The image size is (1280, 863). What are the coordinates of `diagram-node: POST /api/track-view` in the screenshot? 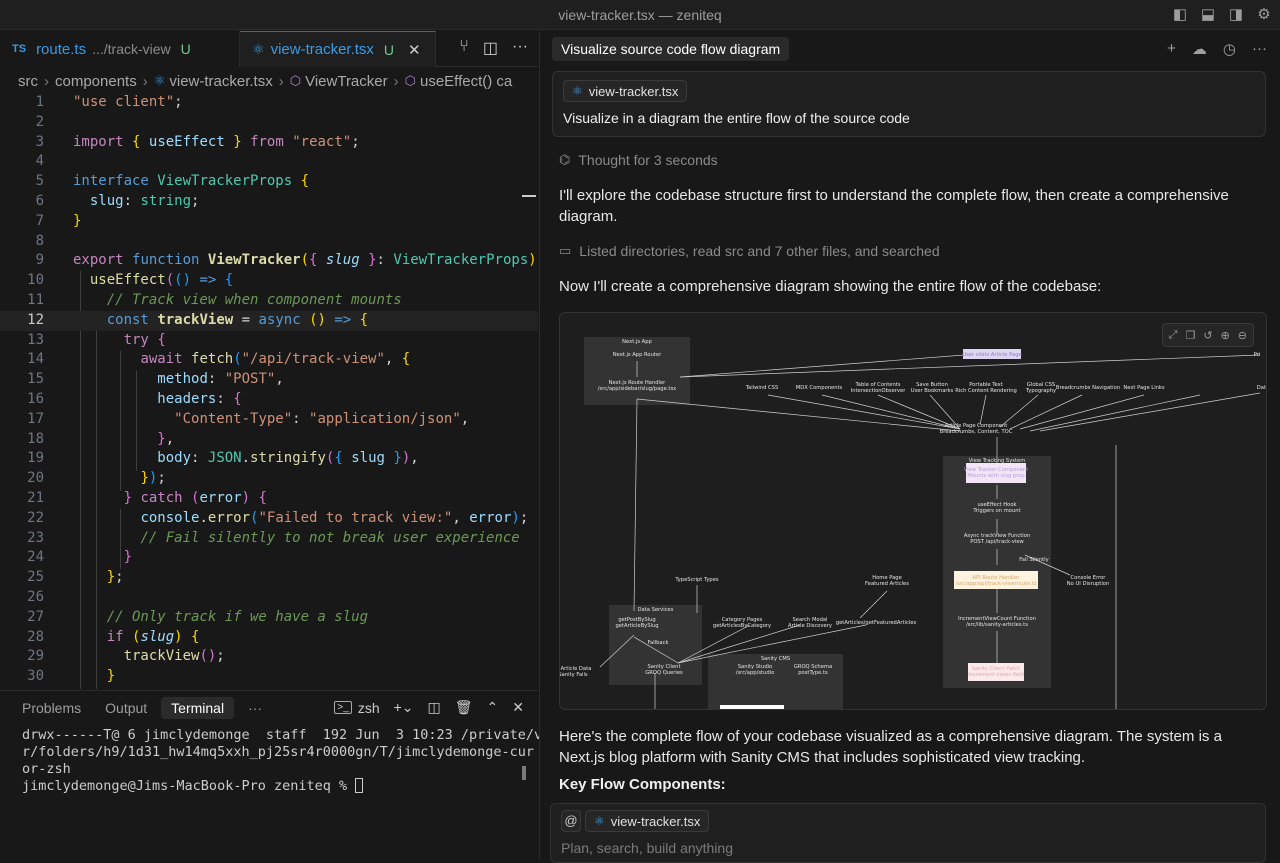 It's located at (997, 542).